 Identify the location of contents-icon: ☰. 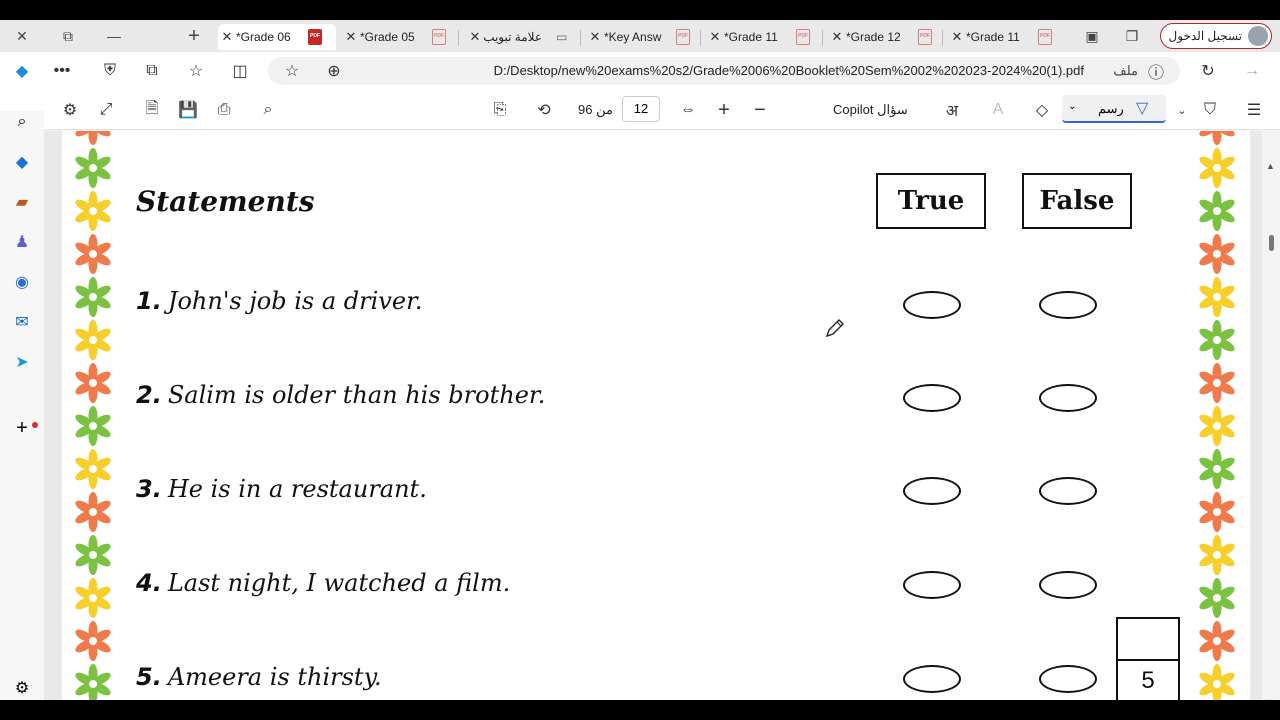
(1254, 110).